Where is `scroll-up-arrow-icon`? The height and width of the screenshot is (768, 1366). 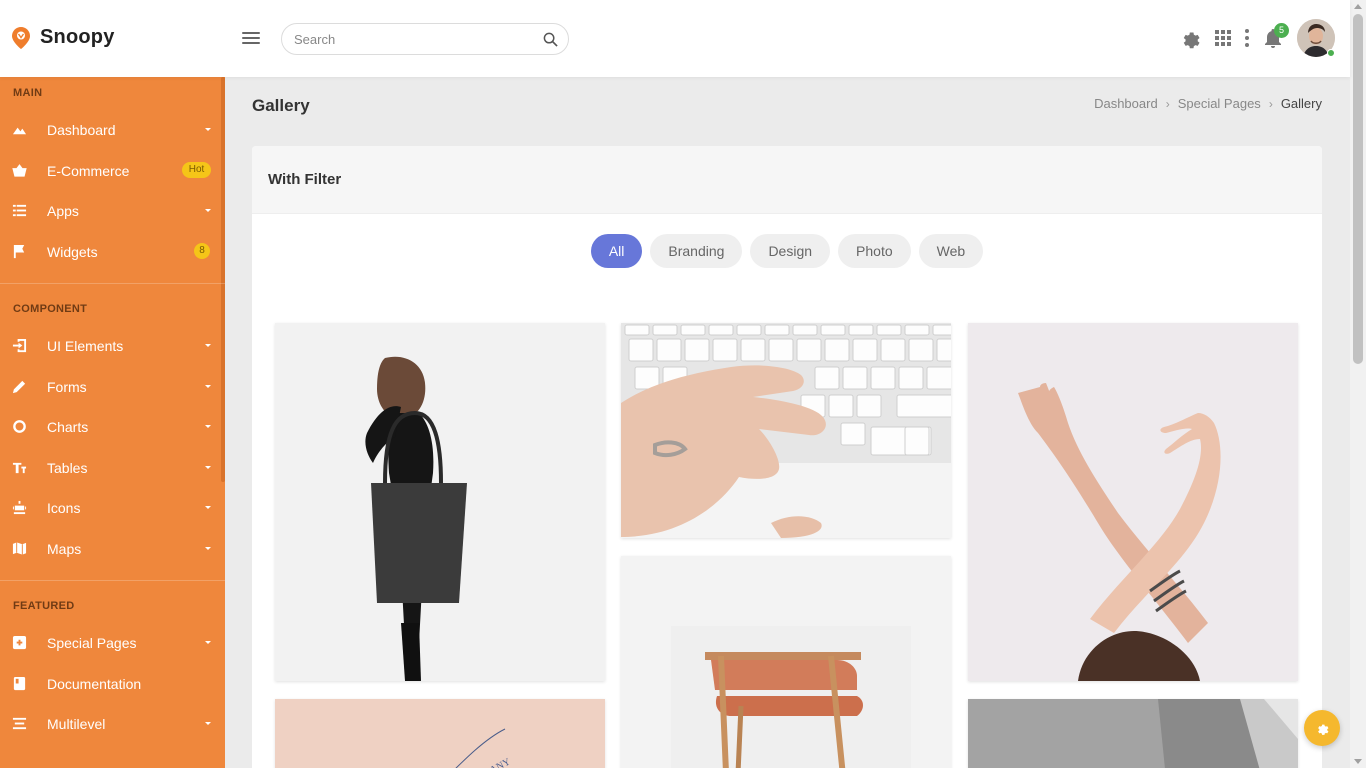
scroll-up-arrow-icon is located at coordinates (1358, 6).